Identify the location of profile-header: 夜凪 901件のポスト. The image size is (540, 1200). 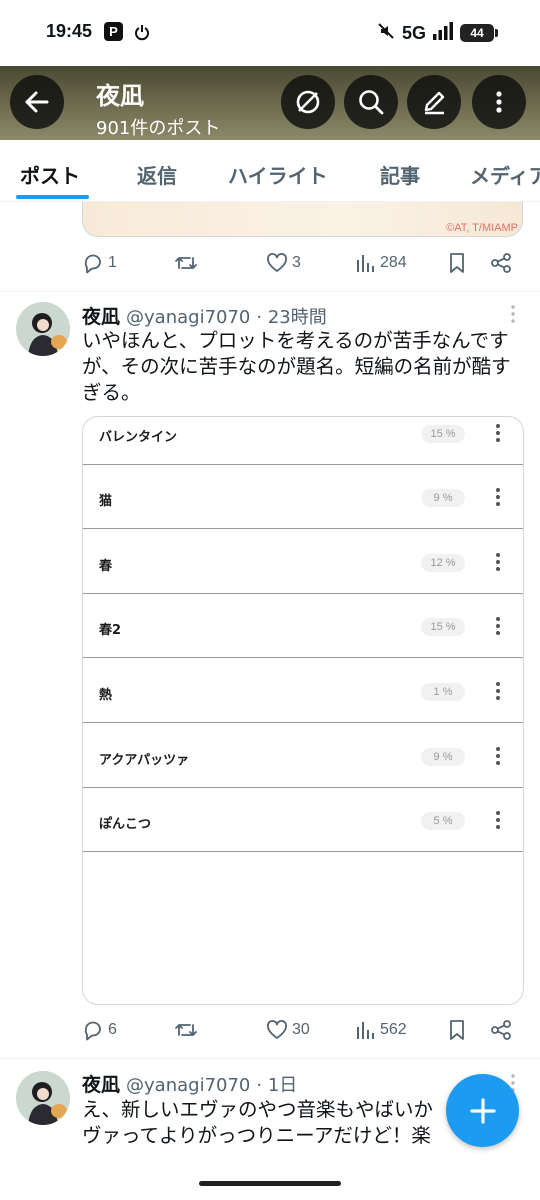
(270, 103).